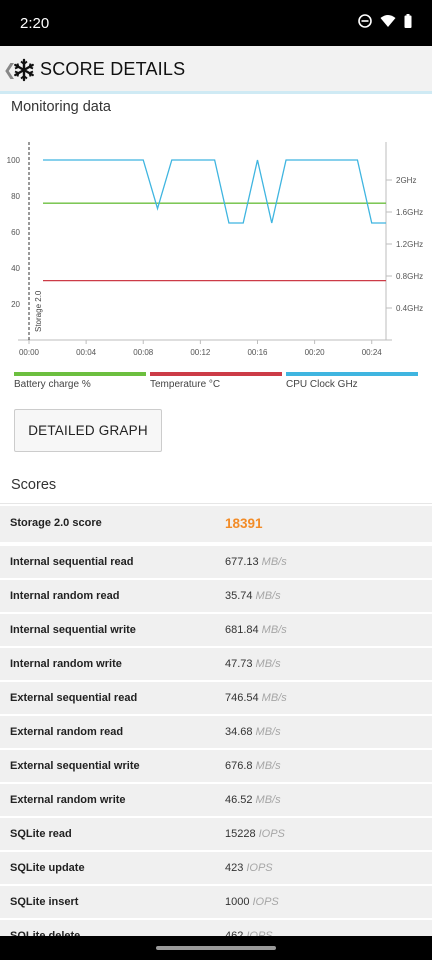 This screenshot has height=960, width=432. What do you see at coordinates (66, 664) in the screenshot?
I see `score-row-label: Internal random write` at bounding box center [66, 664].